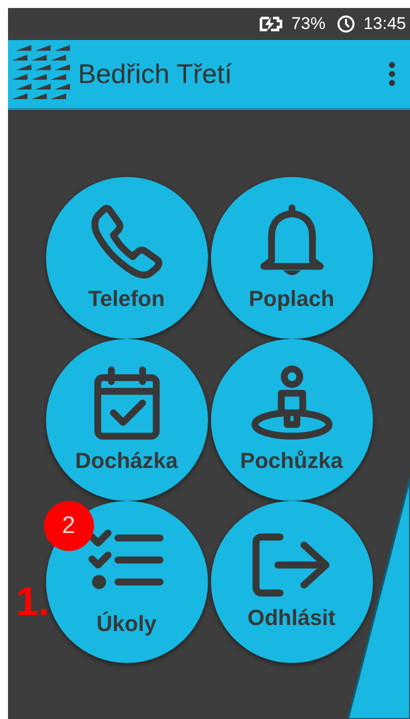 The image size is (410, 719). Describe the element at coordinates (291, 258) in the screenshot. I see `menu-tile-button: Poplach` at that location.